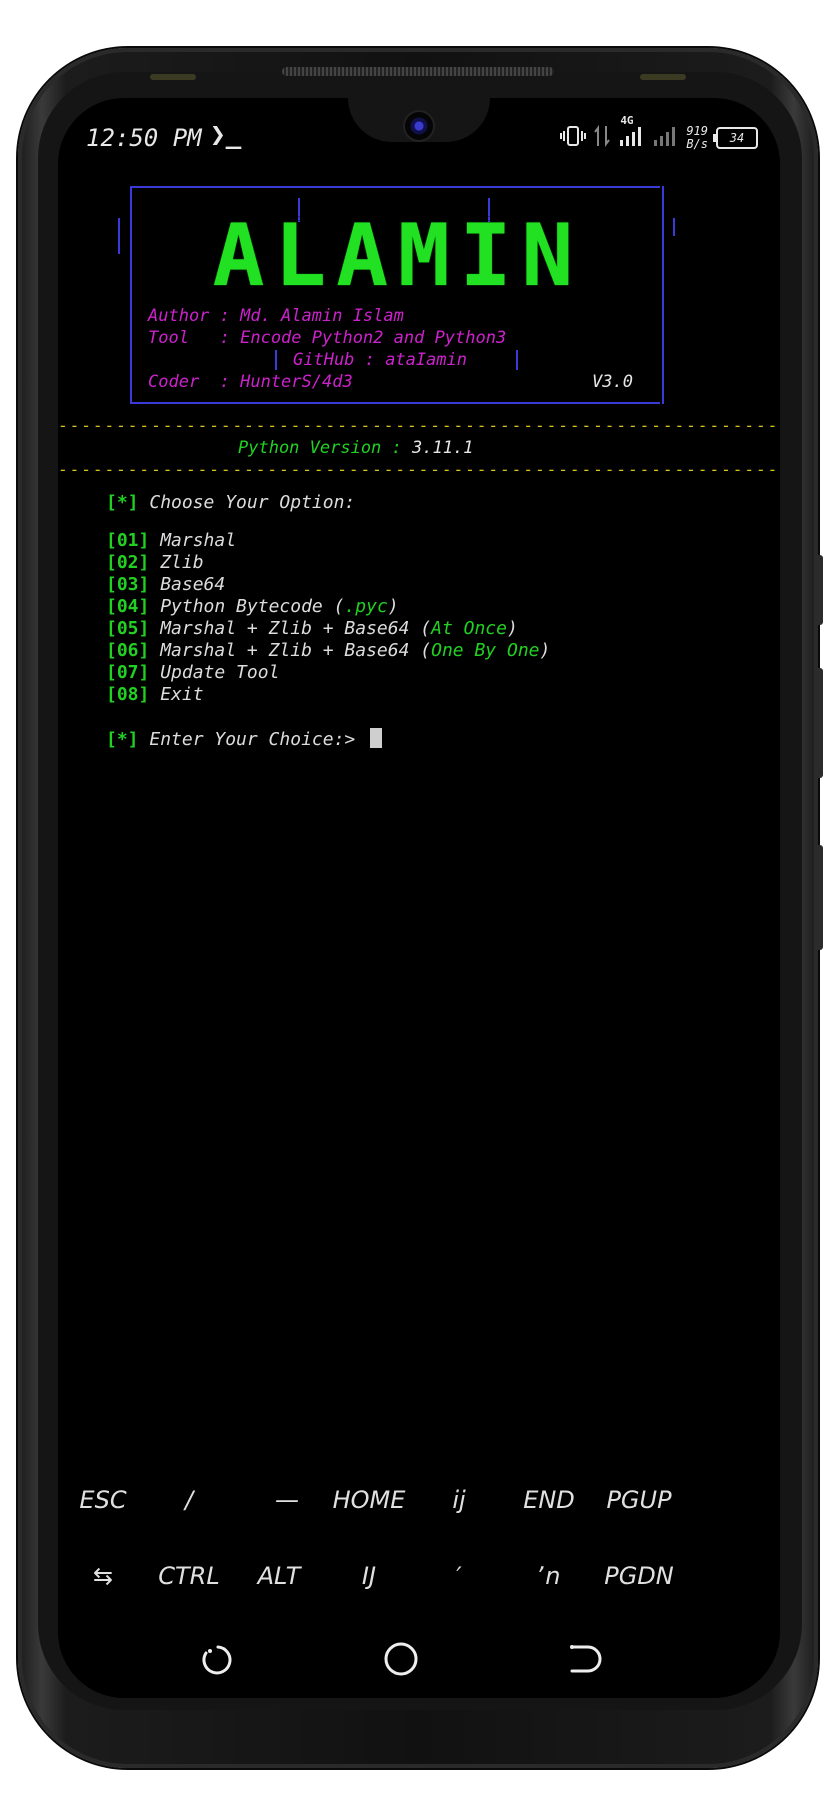  Describe the element at coordinates (549, 1500) in the screenshot. I see `key-end: END` at that location.